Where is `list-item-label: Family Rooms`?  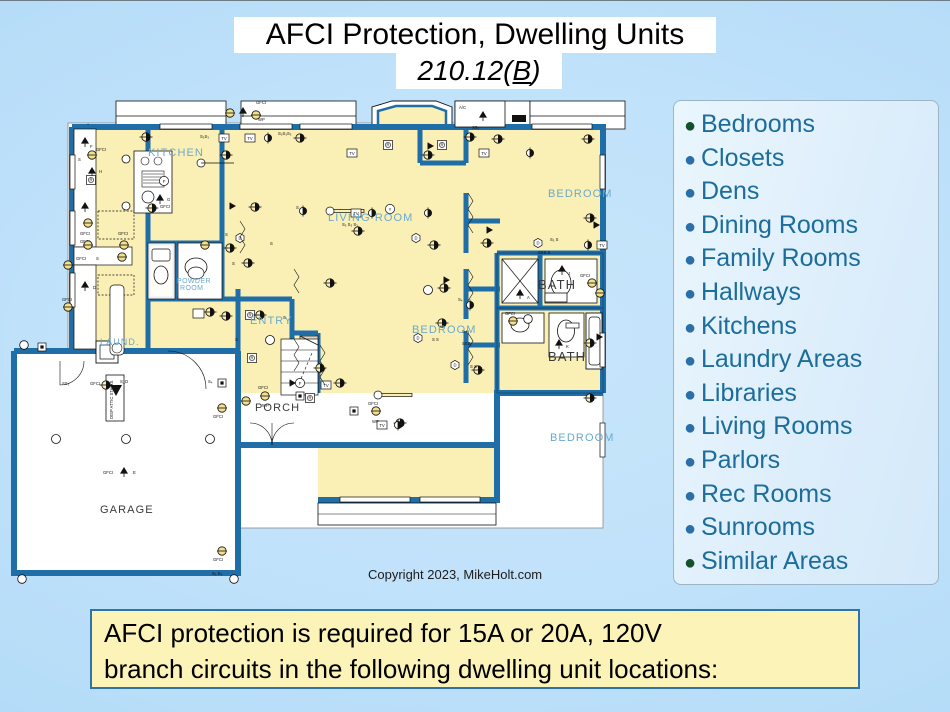
list-item-label: Family Rooms is located at coordinates (781, 258).